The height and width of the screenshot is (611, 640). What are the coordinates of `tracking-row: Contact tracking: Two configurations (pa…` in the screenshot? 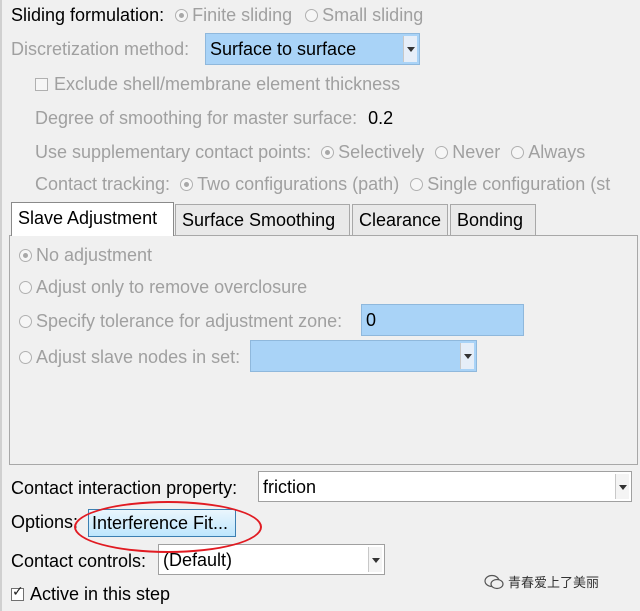 It's located at (322, 184).